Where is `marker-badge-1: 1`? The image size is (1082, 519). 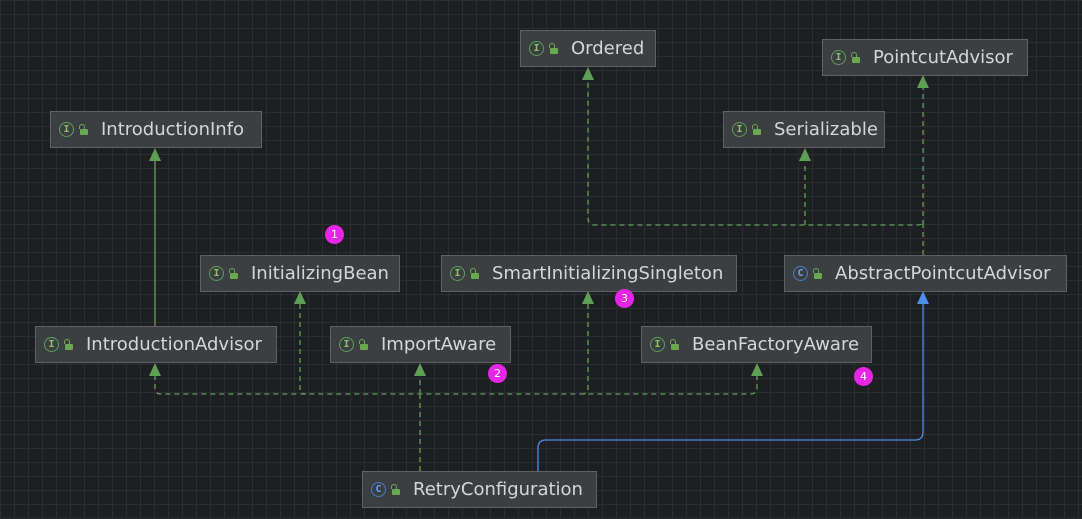
marker-badge-1: 1 is located at coordinates (334, 234).